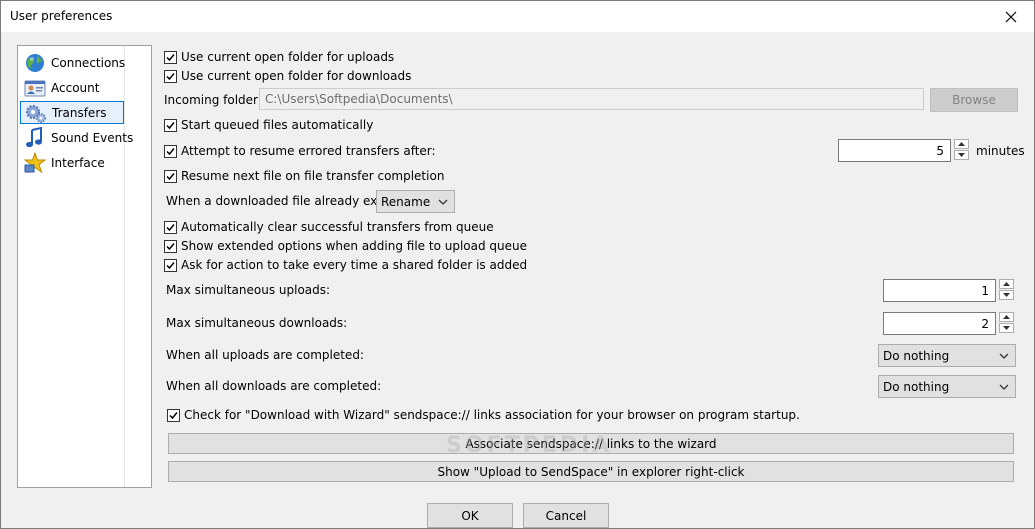 This screenshot has height=529, width=1035. Describe the element at coordinates (470, 515) in the screenshot. I see `ok-button: OK` at that location.